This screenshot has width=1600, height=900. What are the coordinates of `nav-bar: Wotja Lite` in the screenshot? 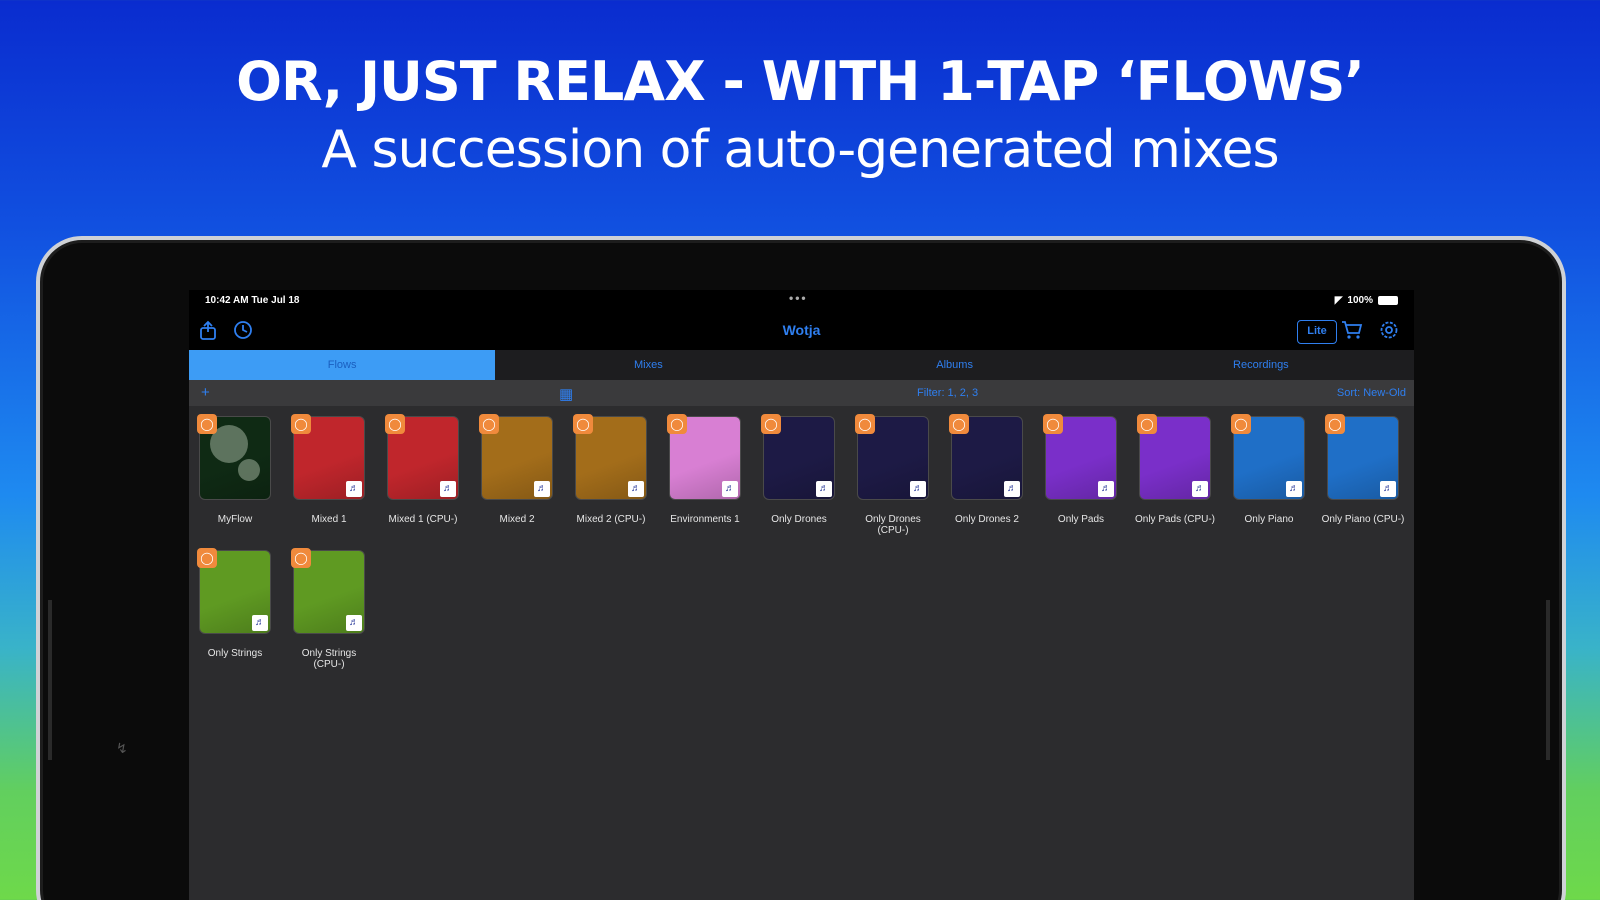 It's located at (801, 331).